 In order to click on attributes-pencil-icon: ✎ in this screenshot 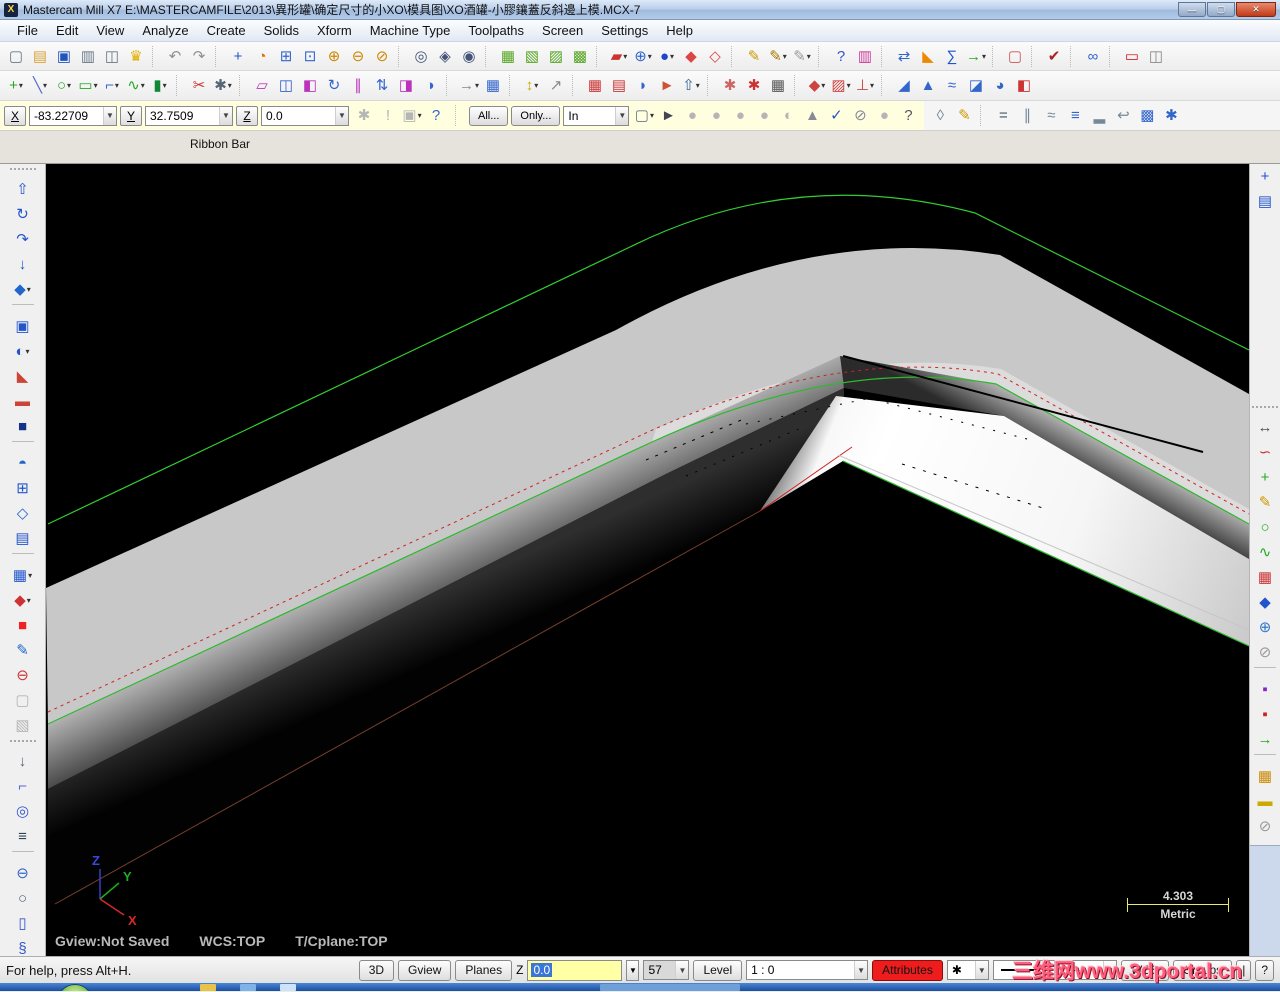, I will do `click(964, 116)`.